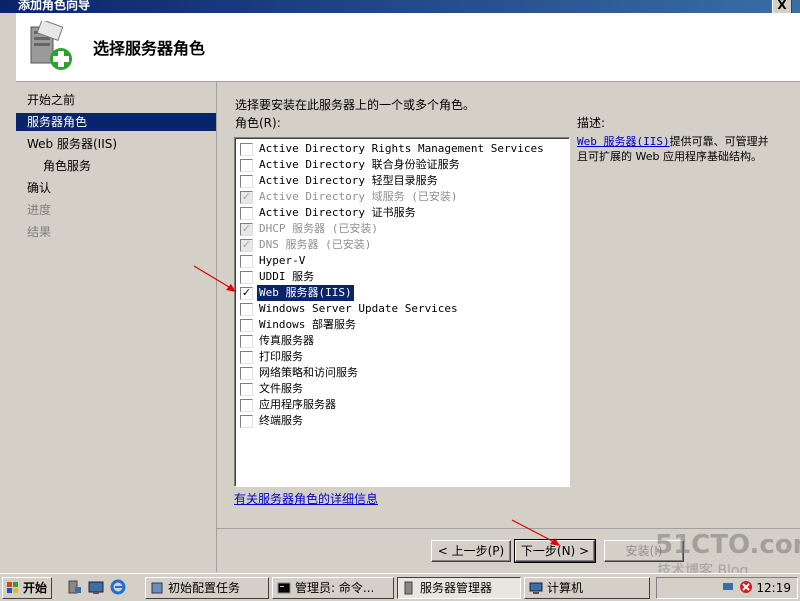 The image size is (800, 601). I want to click on nav-step-before-you-begin: 开始之前, so click(116, 100).